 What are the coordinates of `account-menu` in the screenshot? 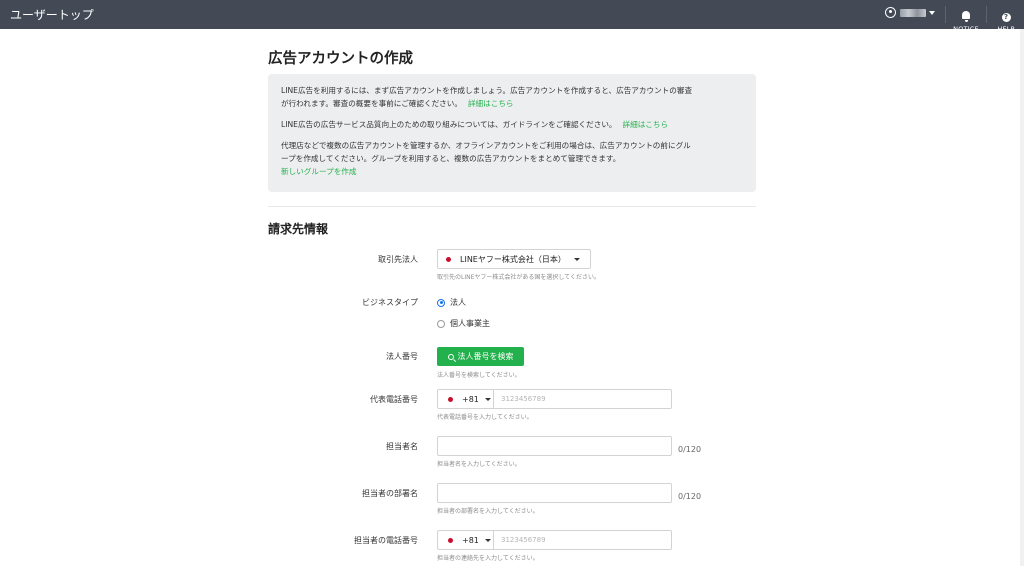 It's located at (910, 12).